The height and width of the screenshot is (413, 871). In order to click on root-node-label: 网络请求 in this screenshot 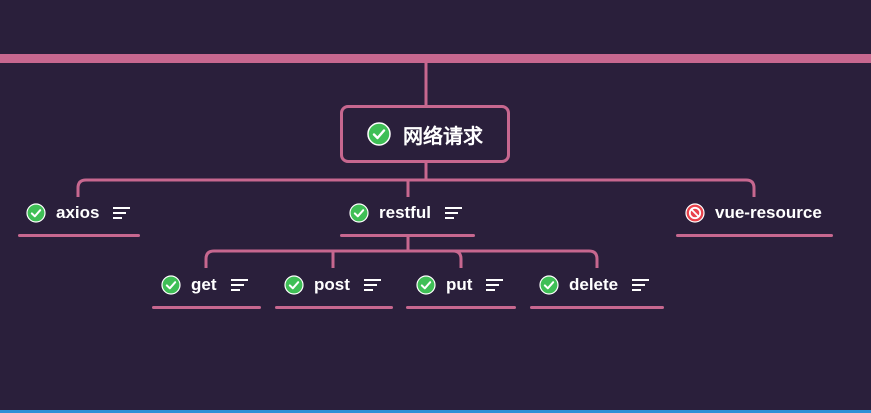, I will do `click(443, 135)`.